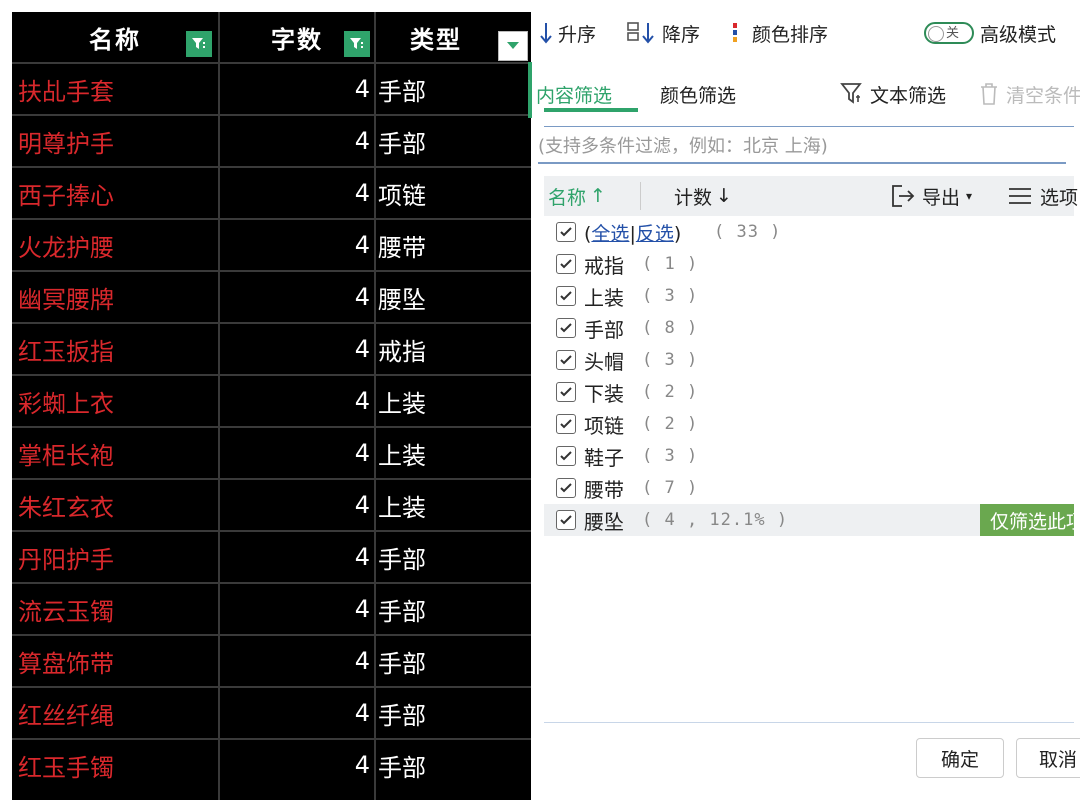 The height and width of the screenshot is (810, 1080). I want to click on table-row: 彩蜘上衣 4 上装, so click(271, 400).